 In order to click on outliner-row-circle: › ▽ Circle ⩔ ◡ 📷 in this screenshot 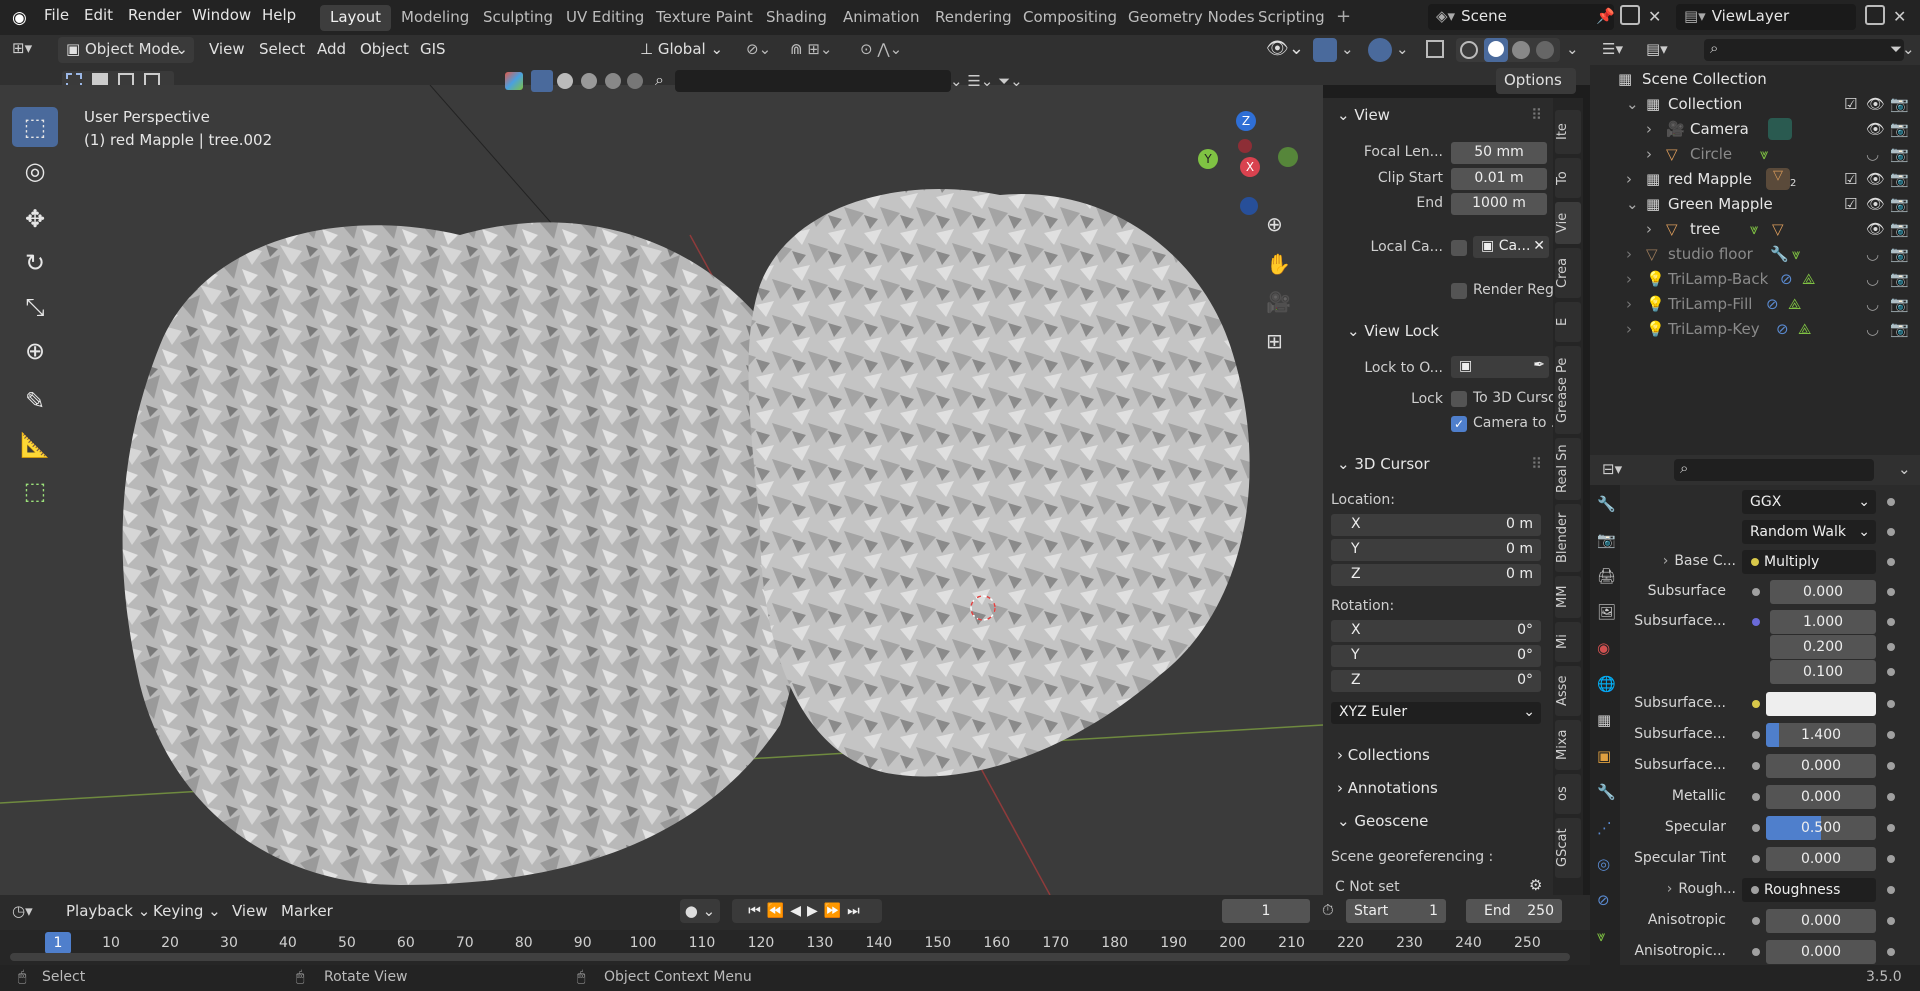, I will do `click(1755, 155)`.